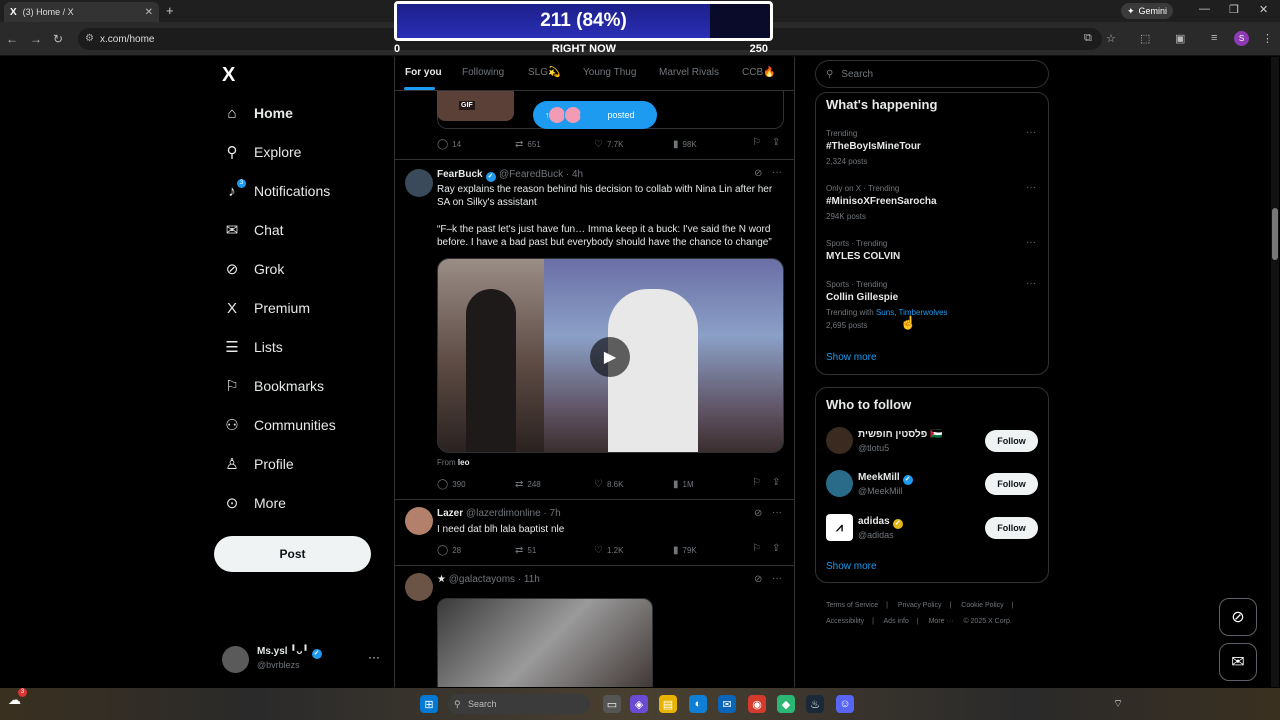  What do you see at coordinates (685, 550) in the screenshot?
I see `views-button: ▮ 79K` at bounding box center [685, 550].